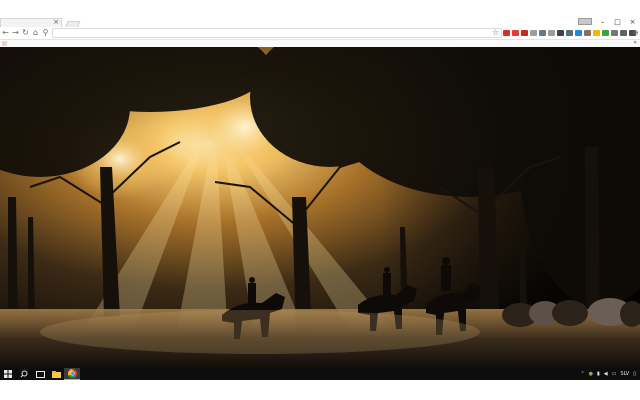 The image size is (640, 400). I want to click on window-controls: – □ ×, so click(617, 22).